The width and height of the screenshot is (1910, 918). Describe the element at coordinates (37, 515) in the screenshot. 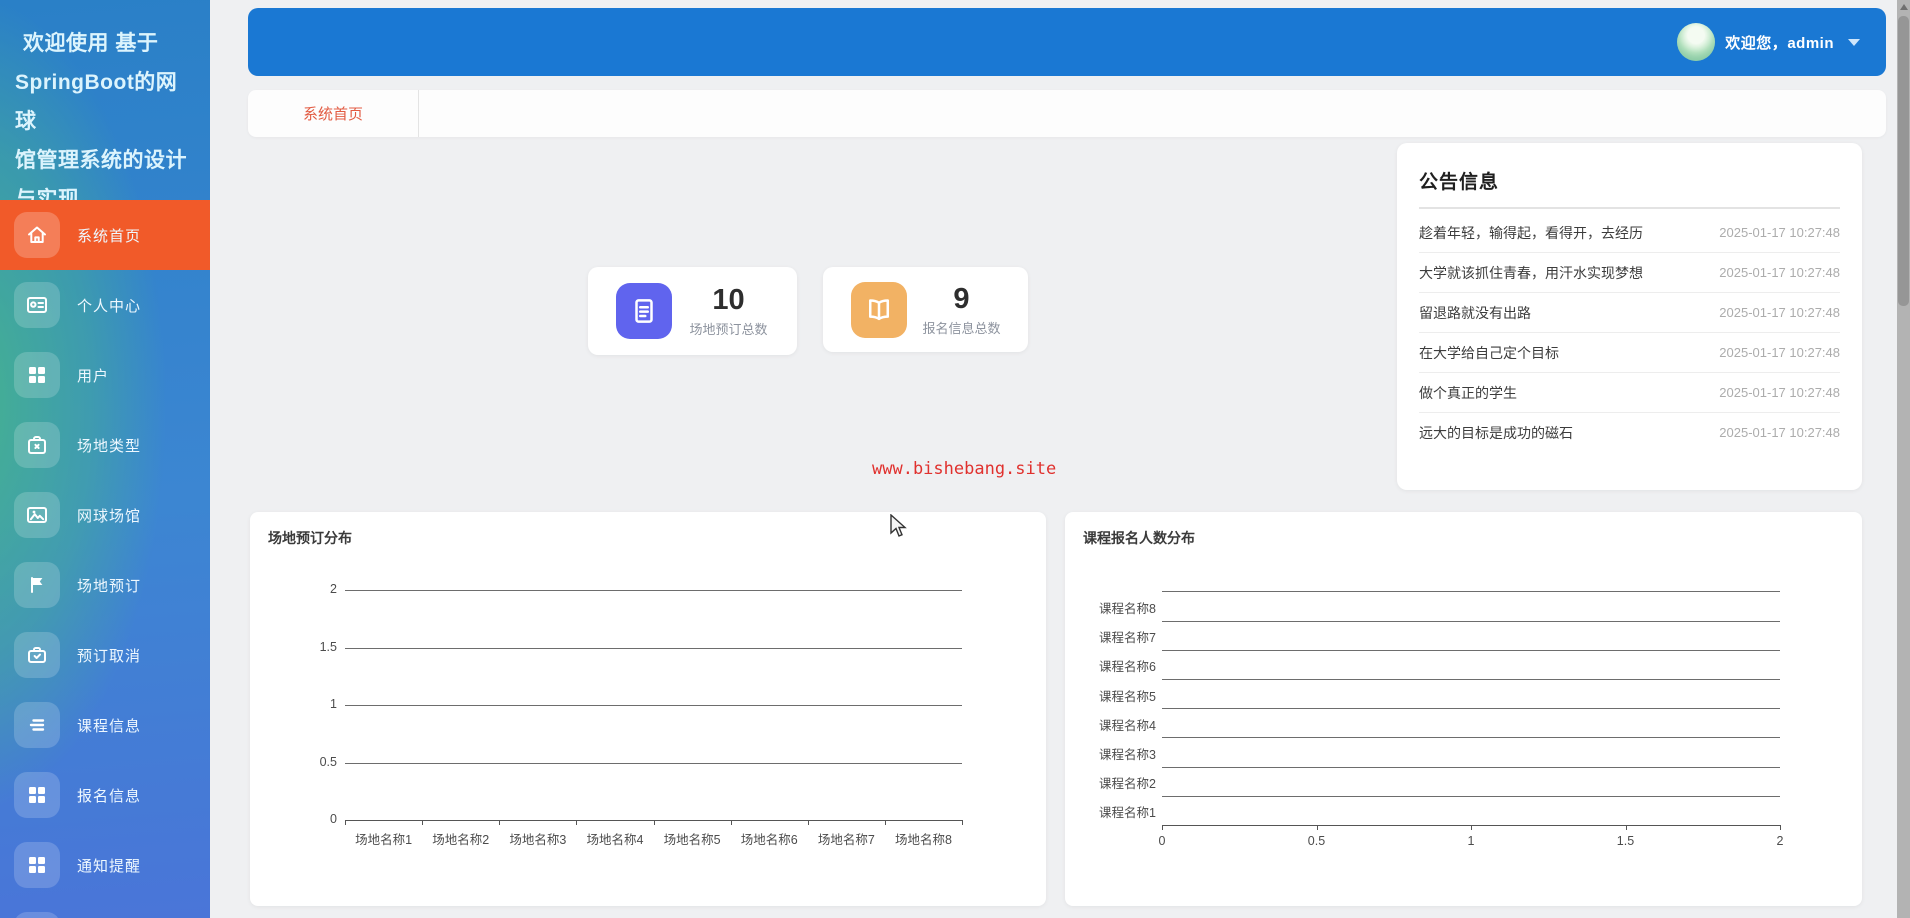

I see `image-icon` at that location.